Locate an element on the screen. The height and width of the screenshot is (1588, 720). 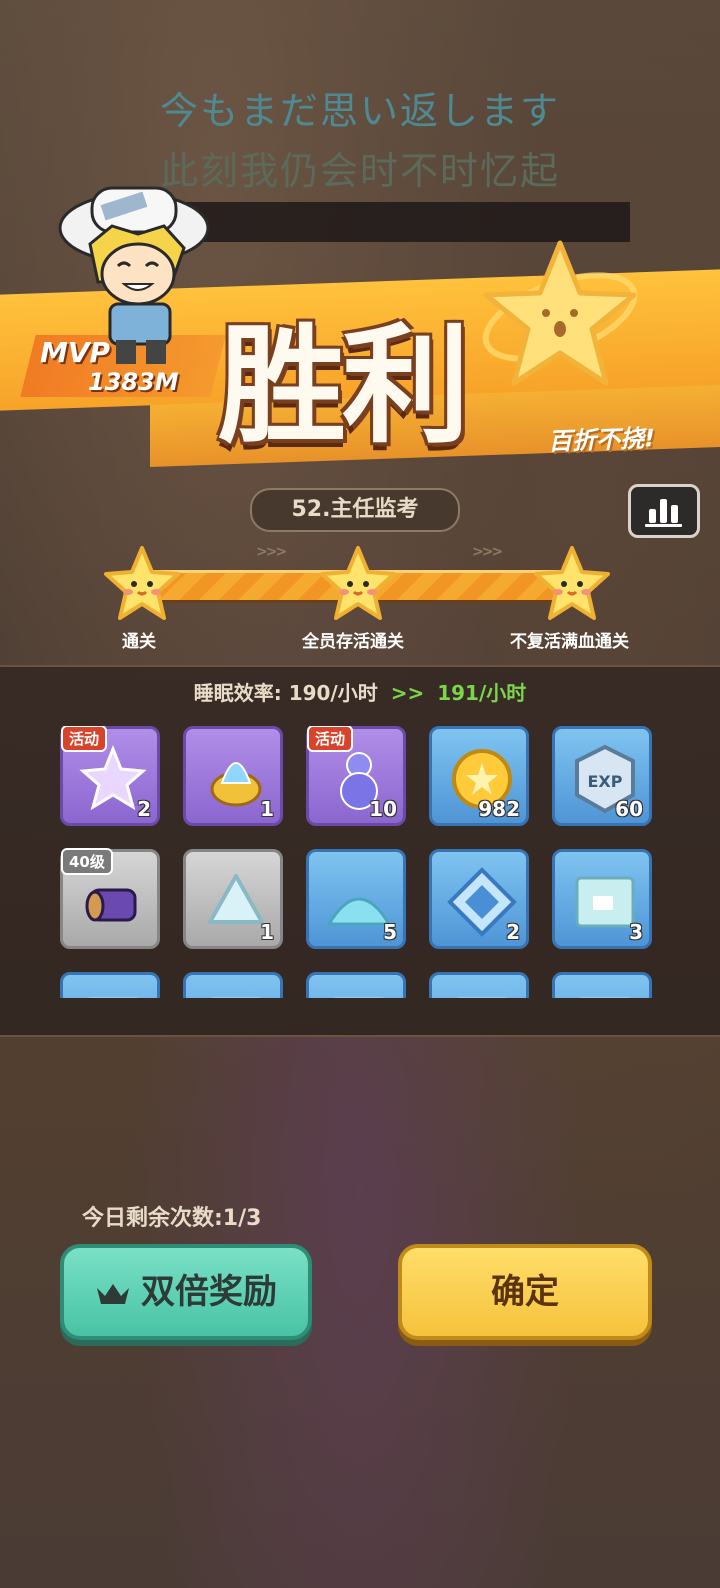
reward-quantity: 60 is located at coordinates (629, 809).